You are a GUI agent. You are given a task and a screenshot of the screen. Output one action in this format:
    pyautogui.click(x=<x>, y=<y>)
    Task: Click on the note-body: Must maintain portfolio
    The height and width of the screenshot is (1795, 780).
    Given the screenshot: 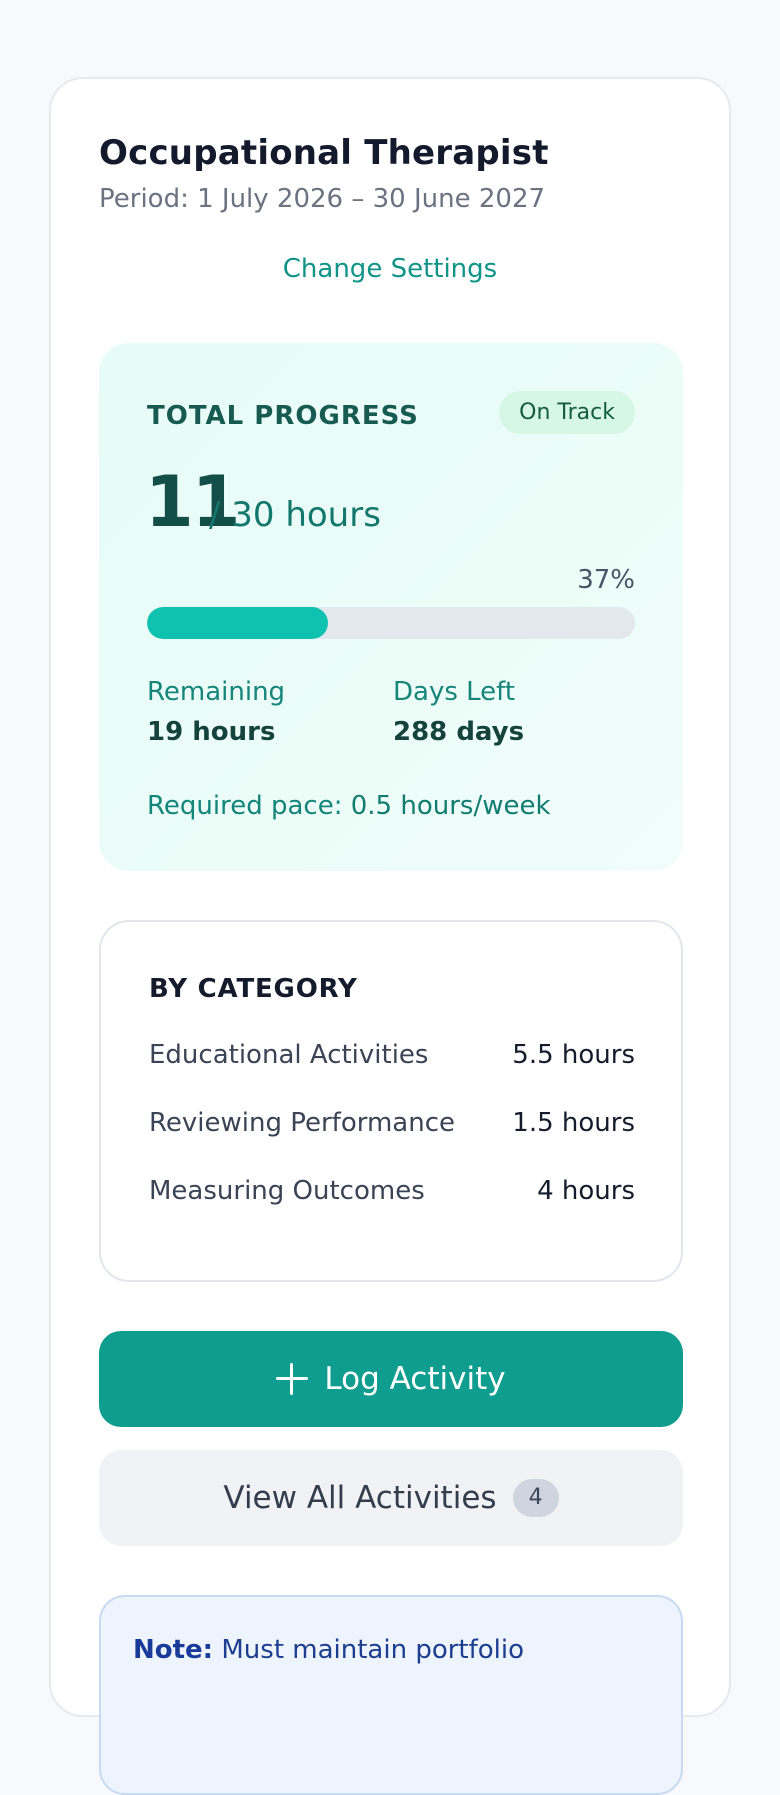 What is the action you would take?
    pyautogui.click(x=373, y=1650)
    